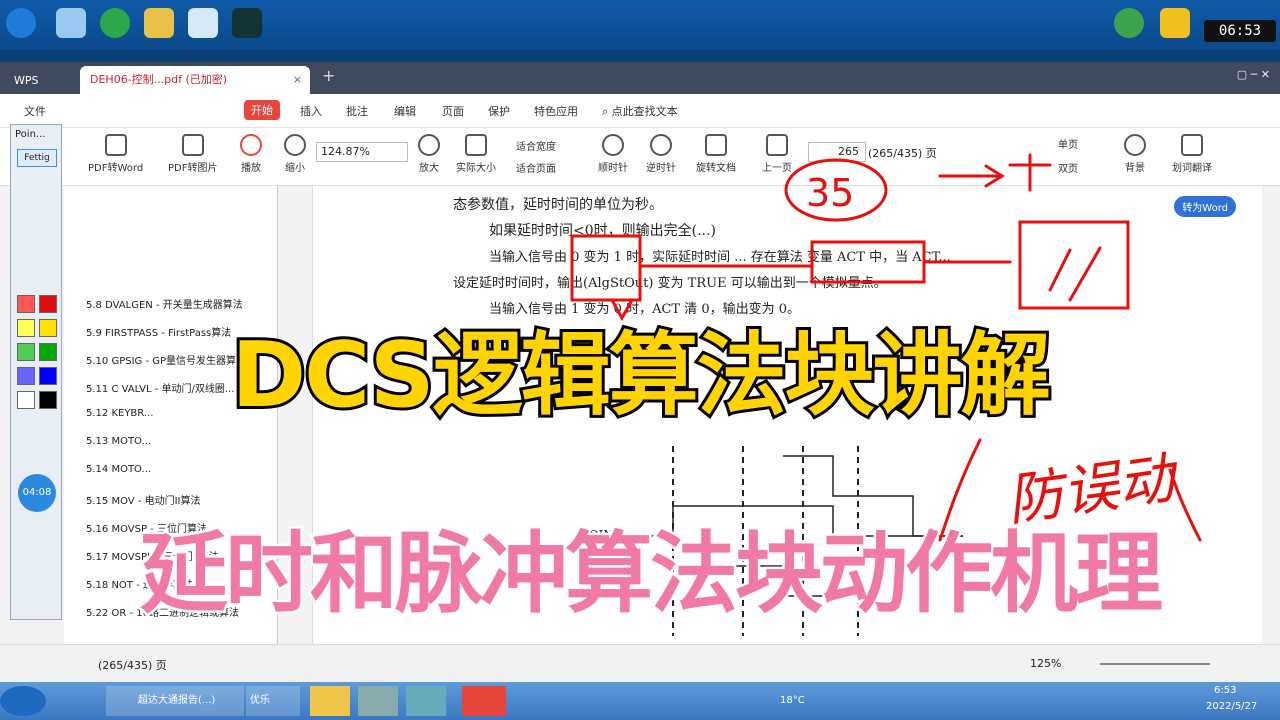 This screenshot has height=720, width=1280. What do you see at coordinates (405, 111) in the screenshot?
I see `menu-edit: 编辑` at bounding box center [405, 111].